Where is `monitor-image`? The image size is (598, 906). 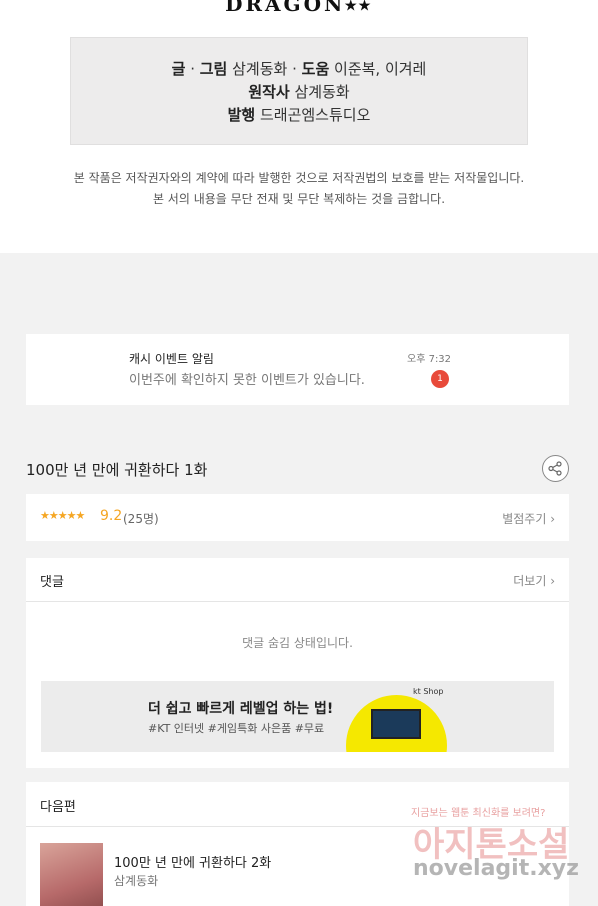
monitor-image is located at coordinates (396, 724).